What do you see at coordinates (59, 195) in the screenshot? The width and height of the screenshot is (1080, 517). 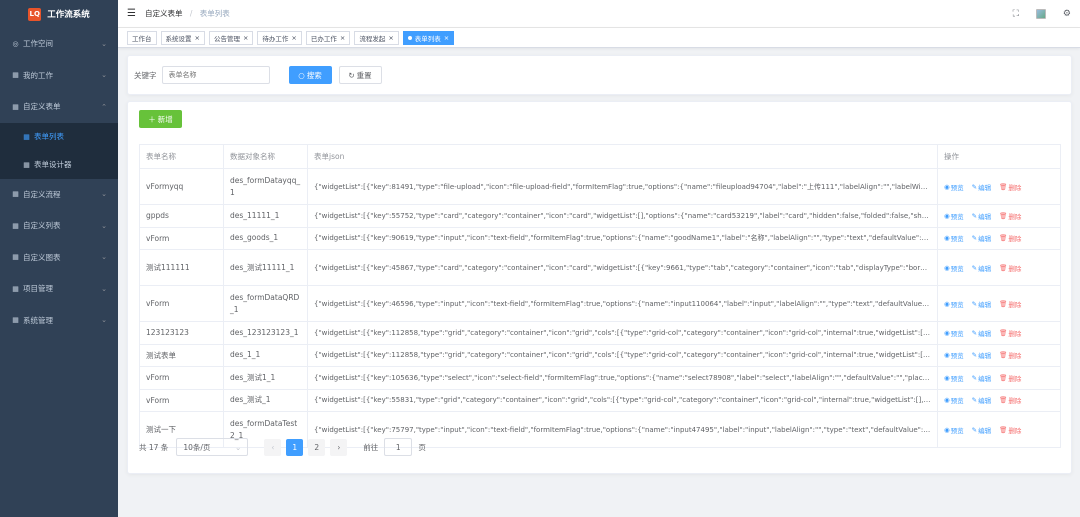 I see `sidebar-item-custom-flow: ▦ 自定义流程 ⌄` at bounding box center [59, 195].